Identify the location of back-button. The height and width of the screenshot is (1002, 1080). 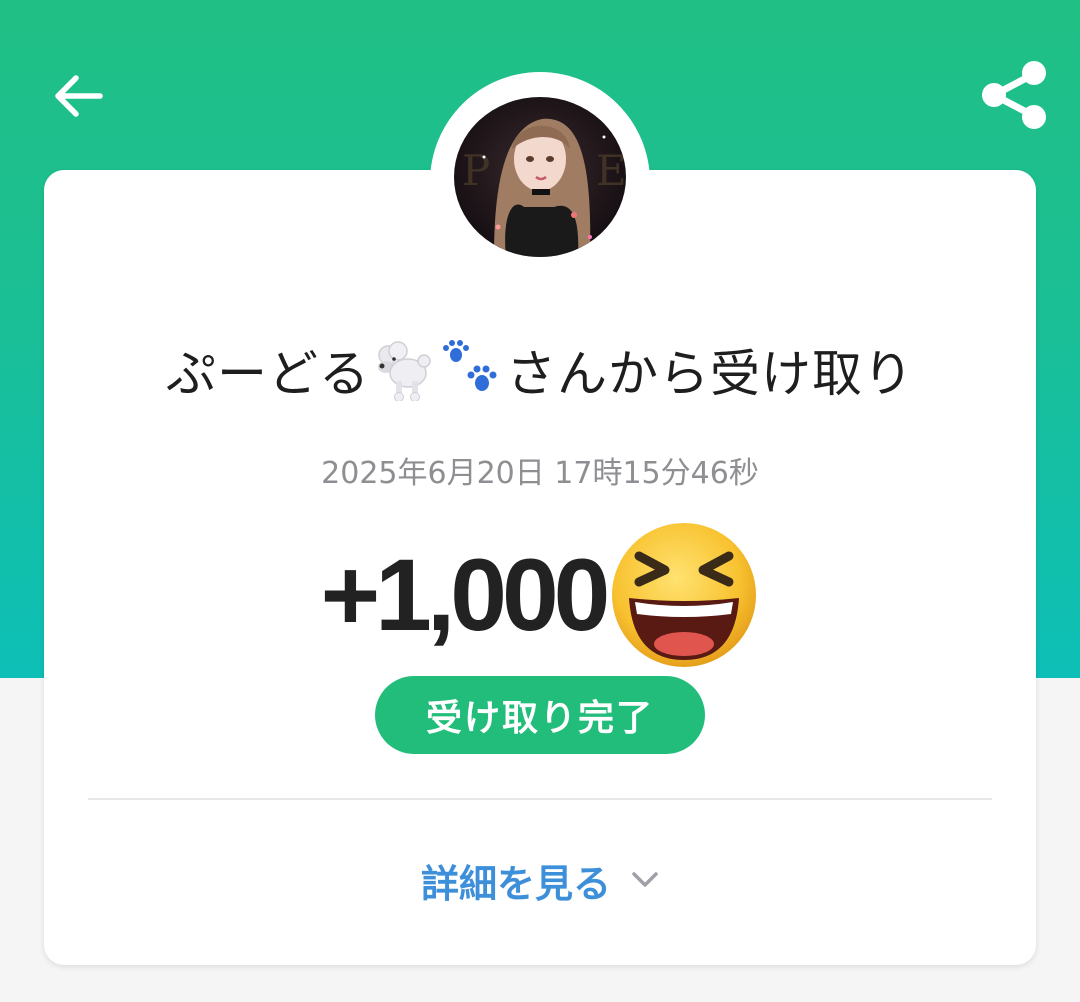
(78, 96).